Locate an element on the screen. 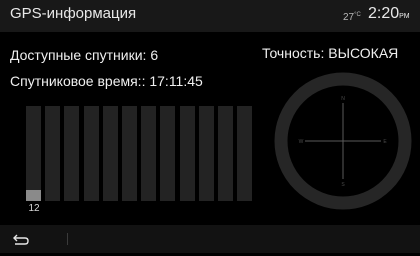 The height and width of the screenshot is (256, 420). compass-label-w: W is located at coordinates (301, 142).